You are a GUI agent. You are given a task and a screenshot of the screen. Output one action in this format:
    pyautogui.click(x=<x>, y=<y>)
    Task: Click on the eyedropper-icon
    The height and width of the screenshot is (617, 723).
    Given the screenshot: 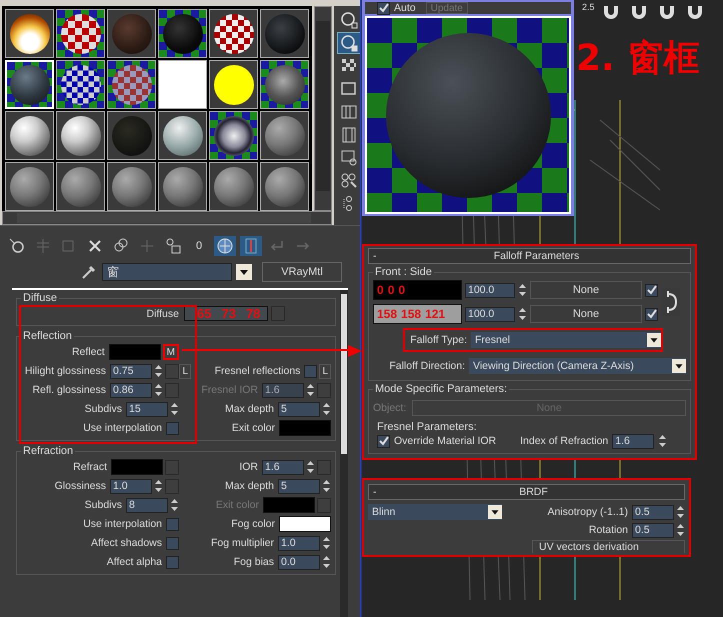 What is the action you would take?
    pyautogui.click(x=89, y=272)
    